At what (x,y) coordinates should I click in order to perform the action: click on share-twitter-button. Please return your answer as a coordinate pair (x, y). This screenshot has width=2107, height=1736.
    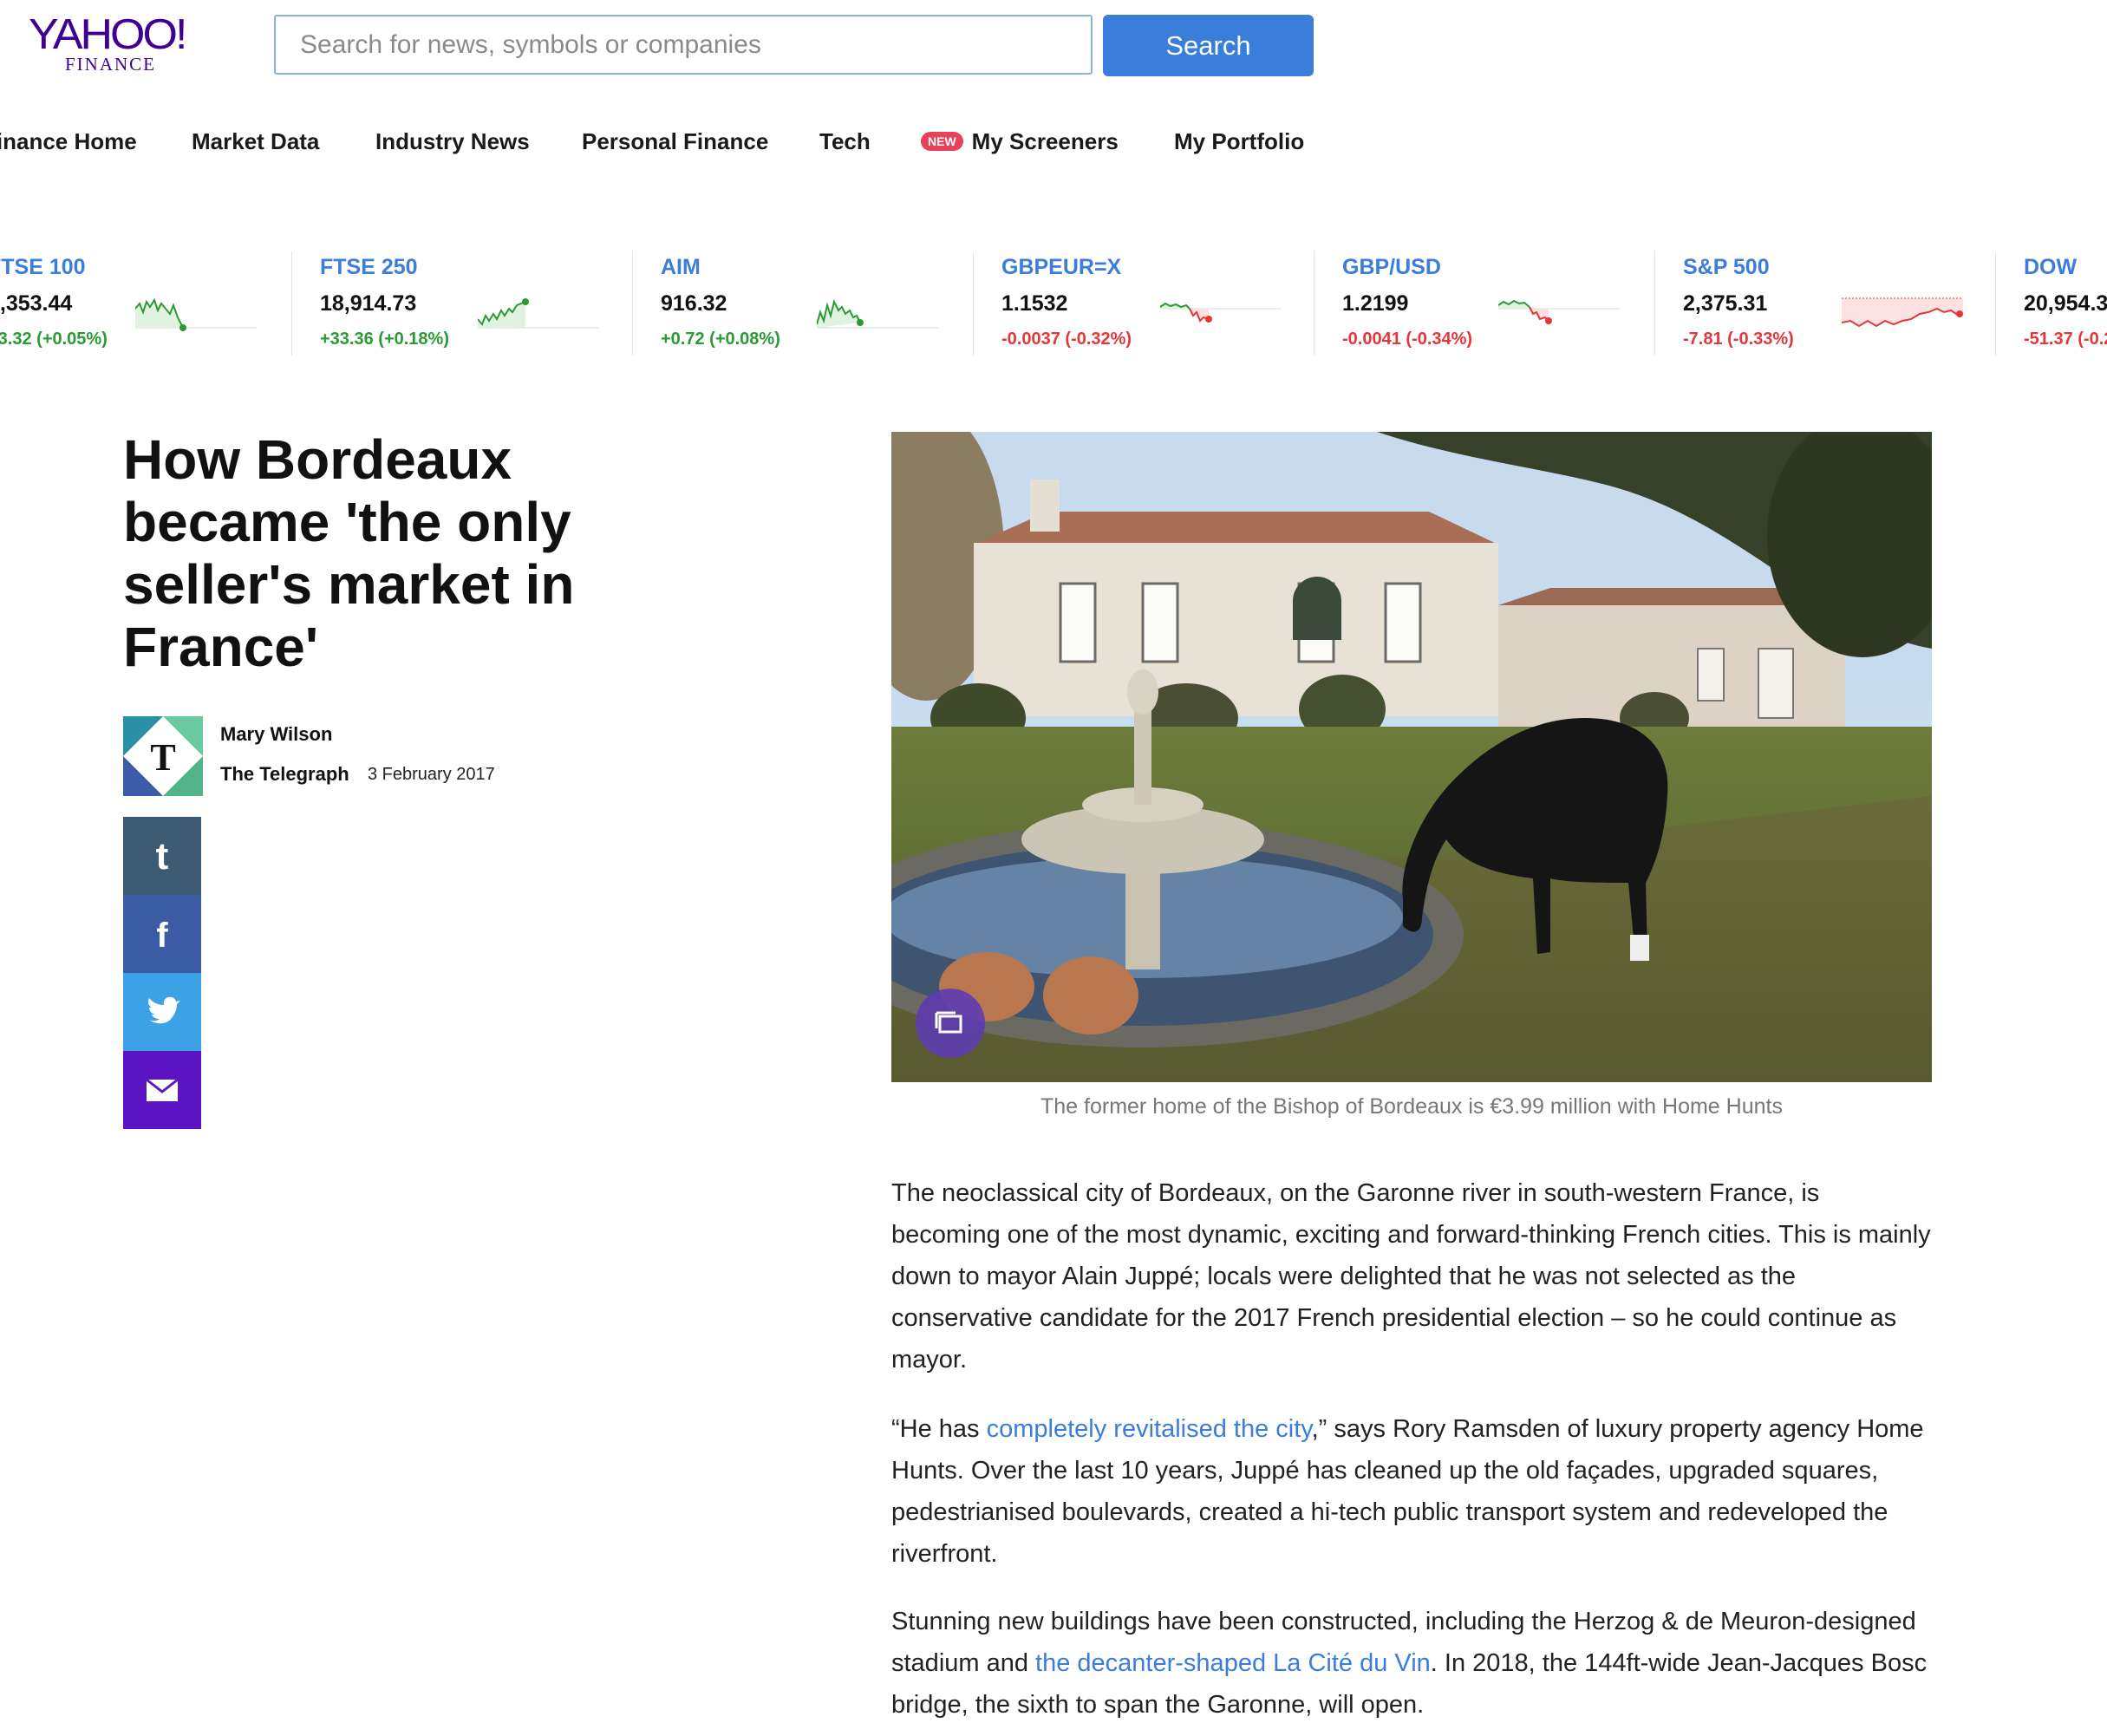
    Looking at the image, I should click on (162, 1012).